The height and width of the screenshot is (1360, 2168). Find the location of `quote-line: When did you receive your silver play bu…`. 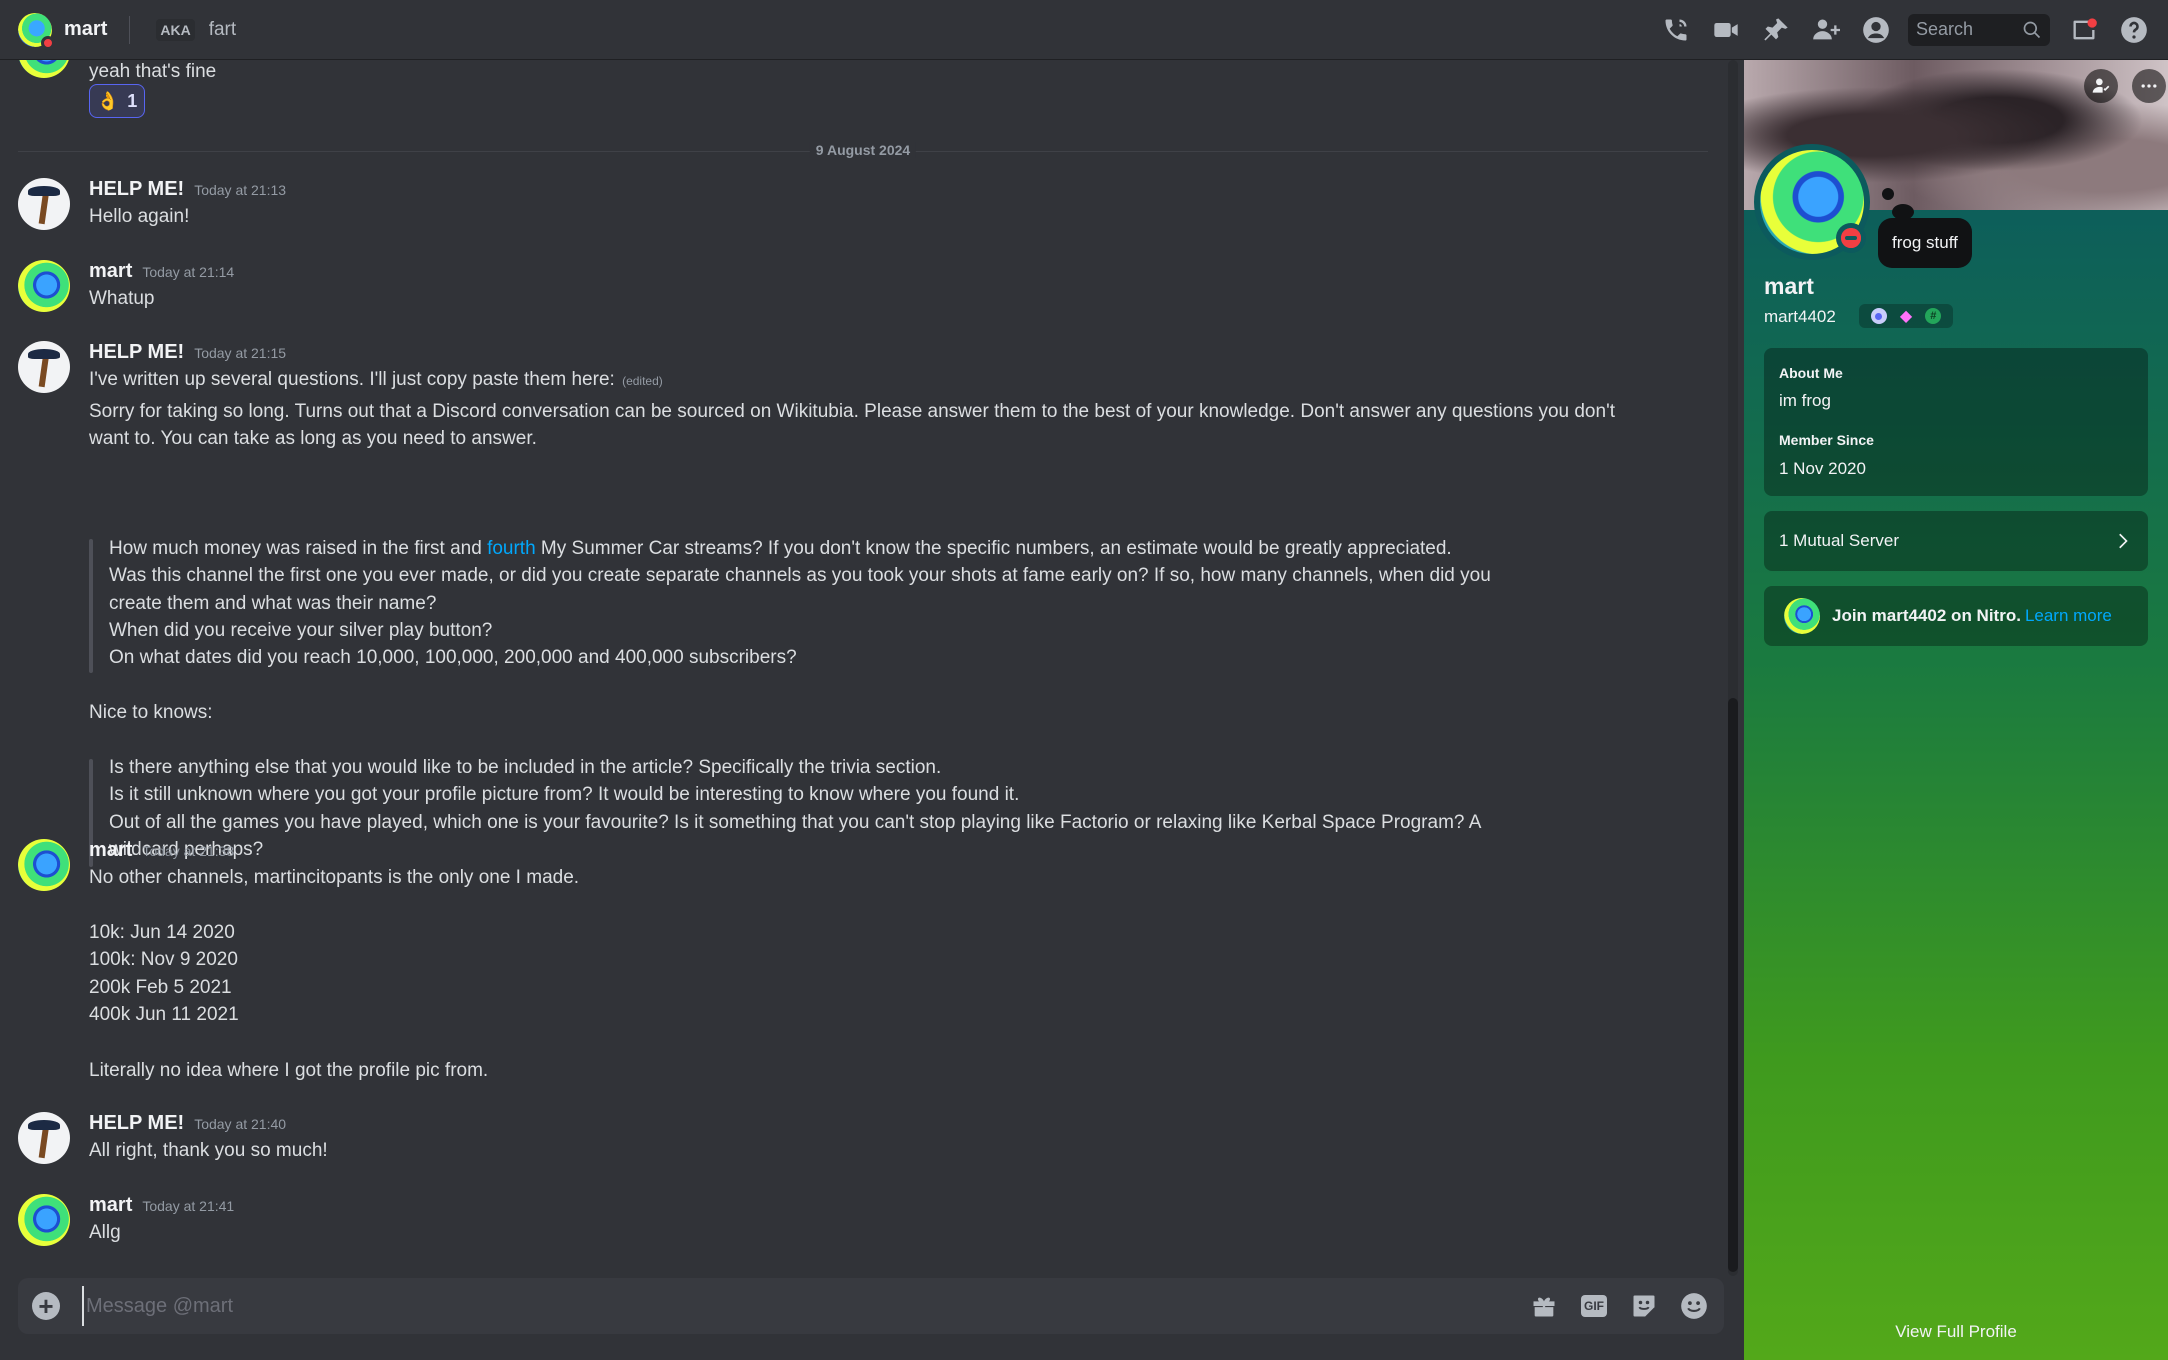

quote-line: When did you receive your silver play bu… is located at coordinates (301, 630).